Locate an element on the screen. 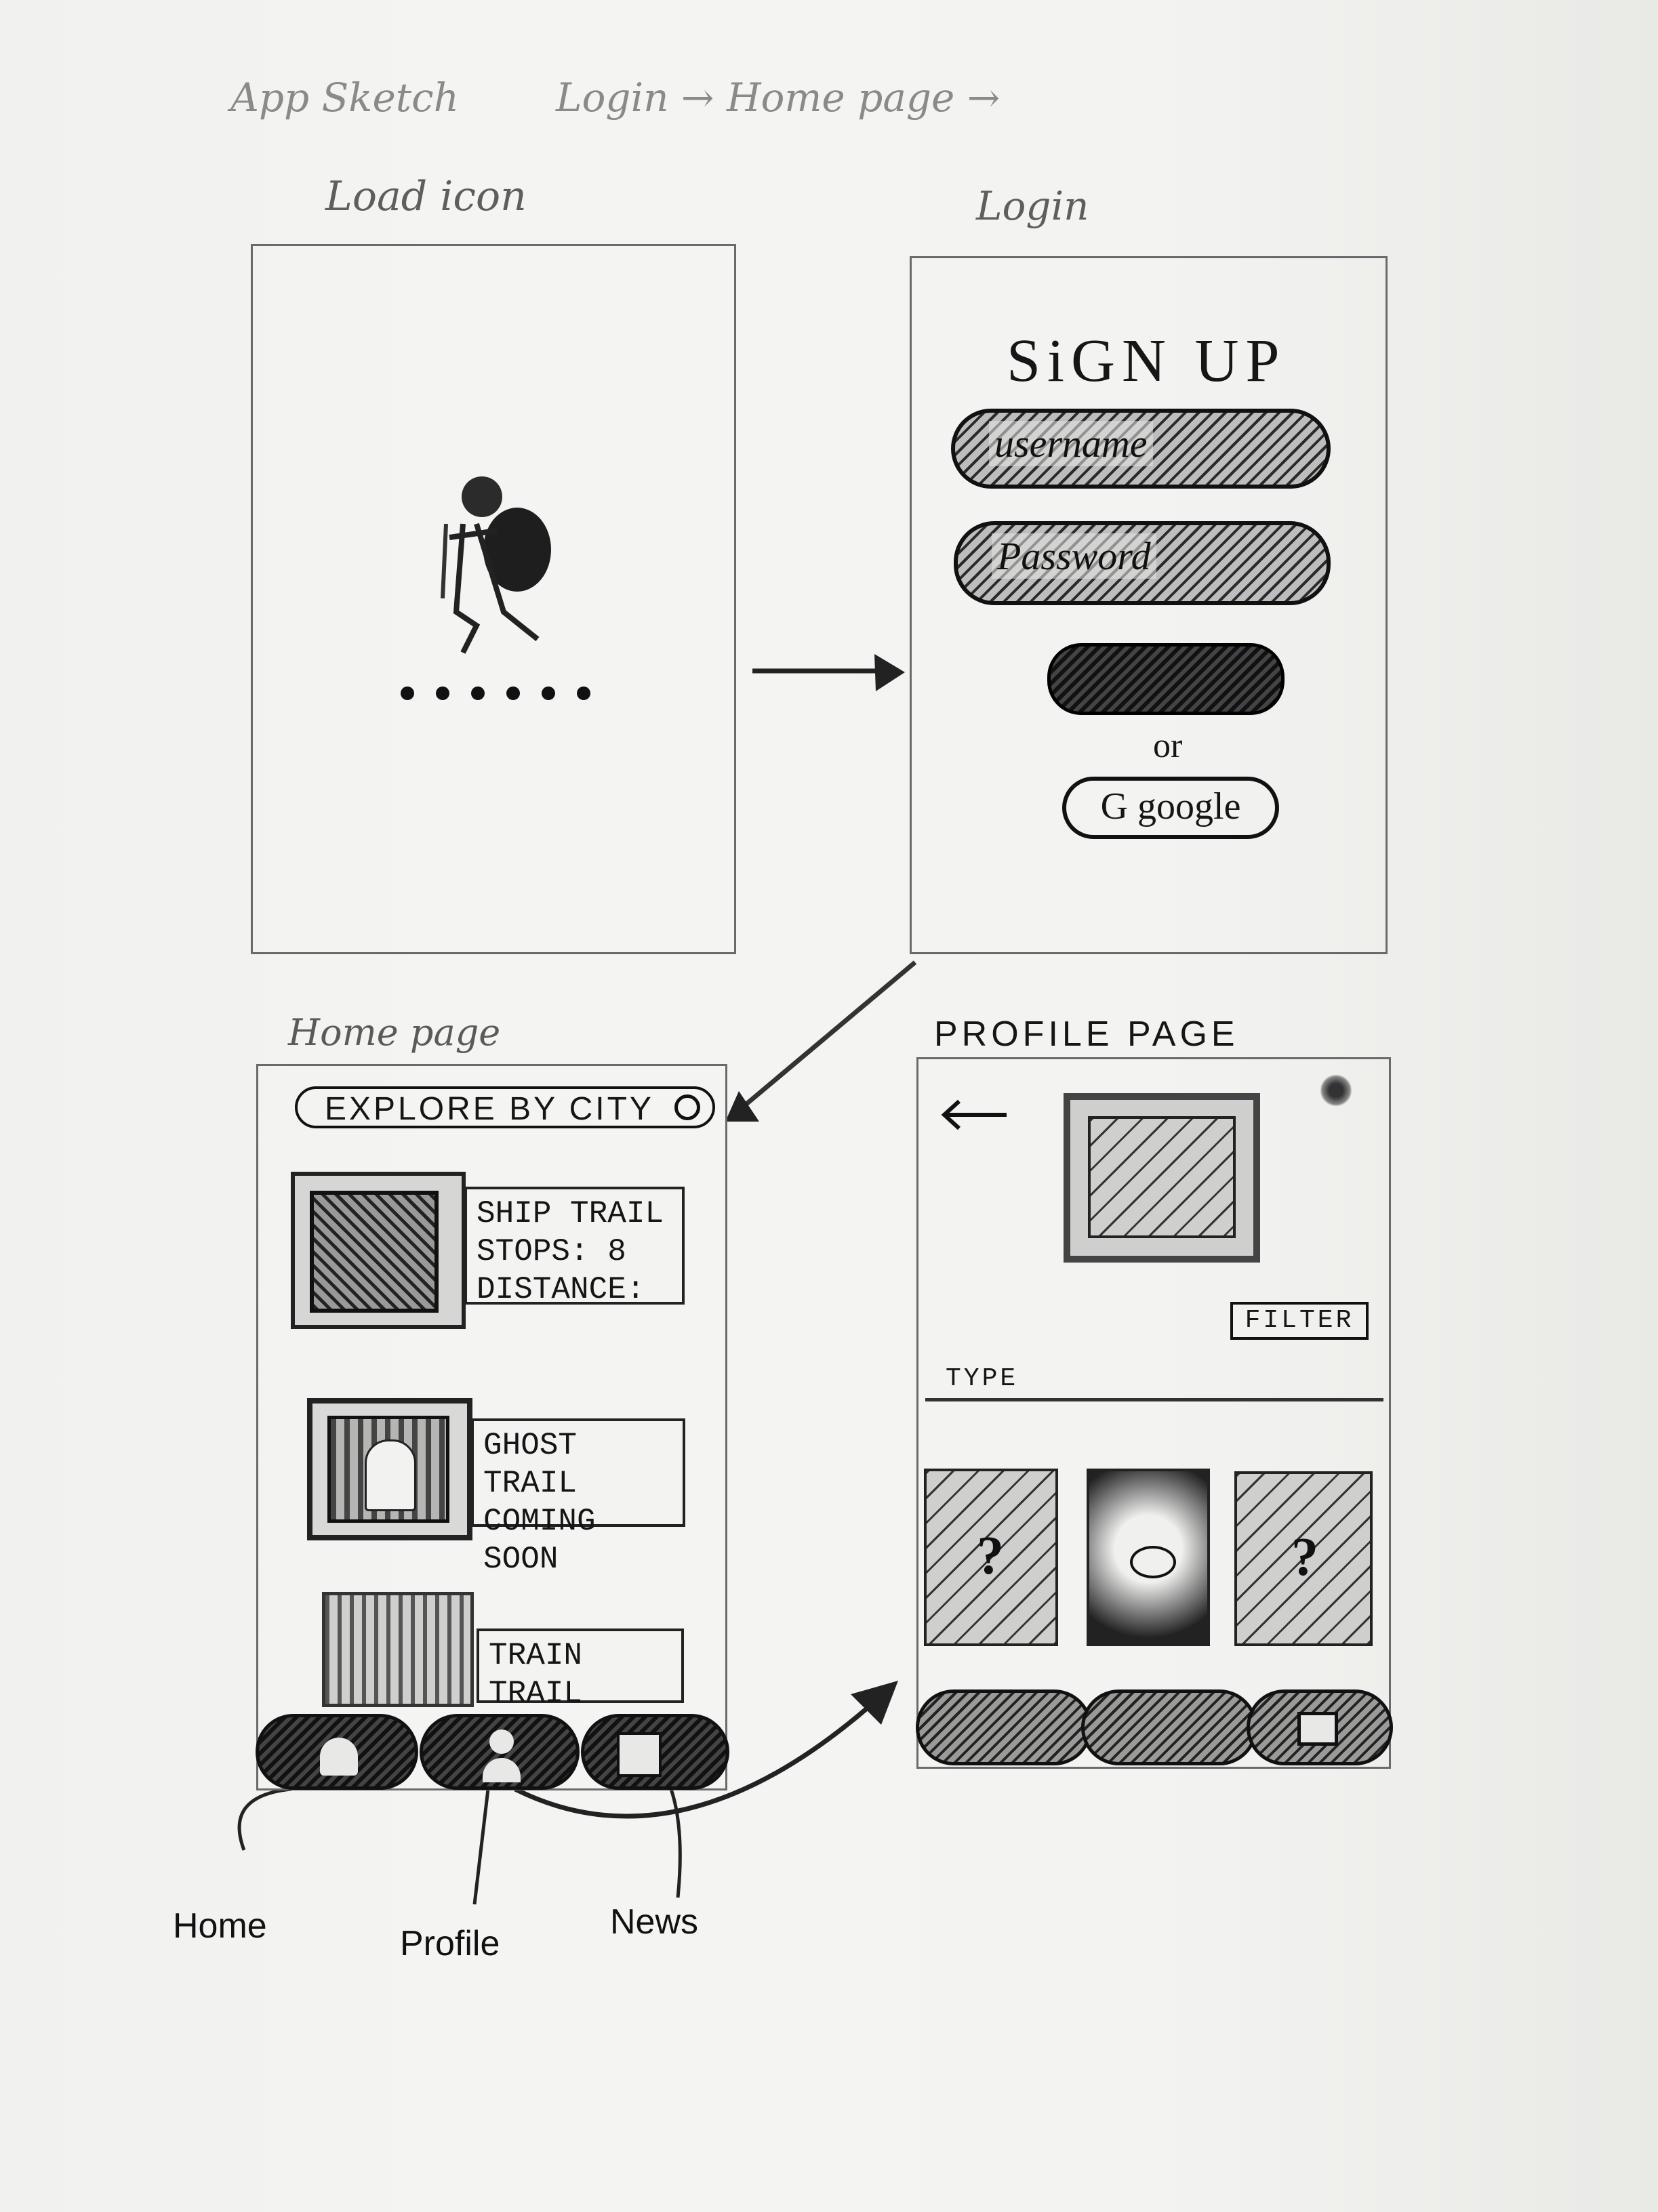 The image size is (1658, 2212). trail-title: GHOST TRAIL is located at coordinates (530, 1464).